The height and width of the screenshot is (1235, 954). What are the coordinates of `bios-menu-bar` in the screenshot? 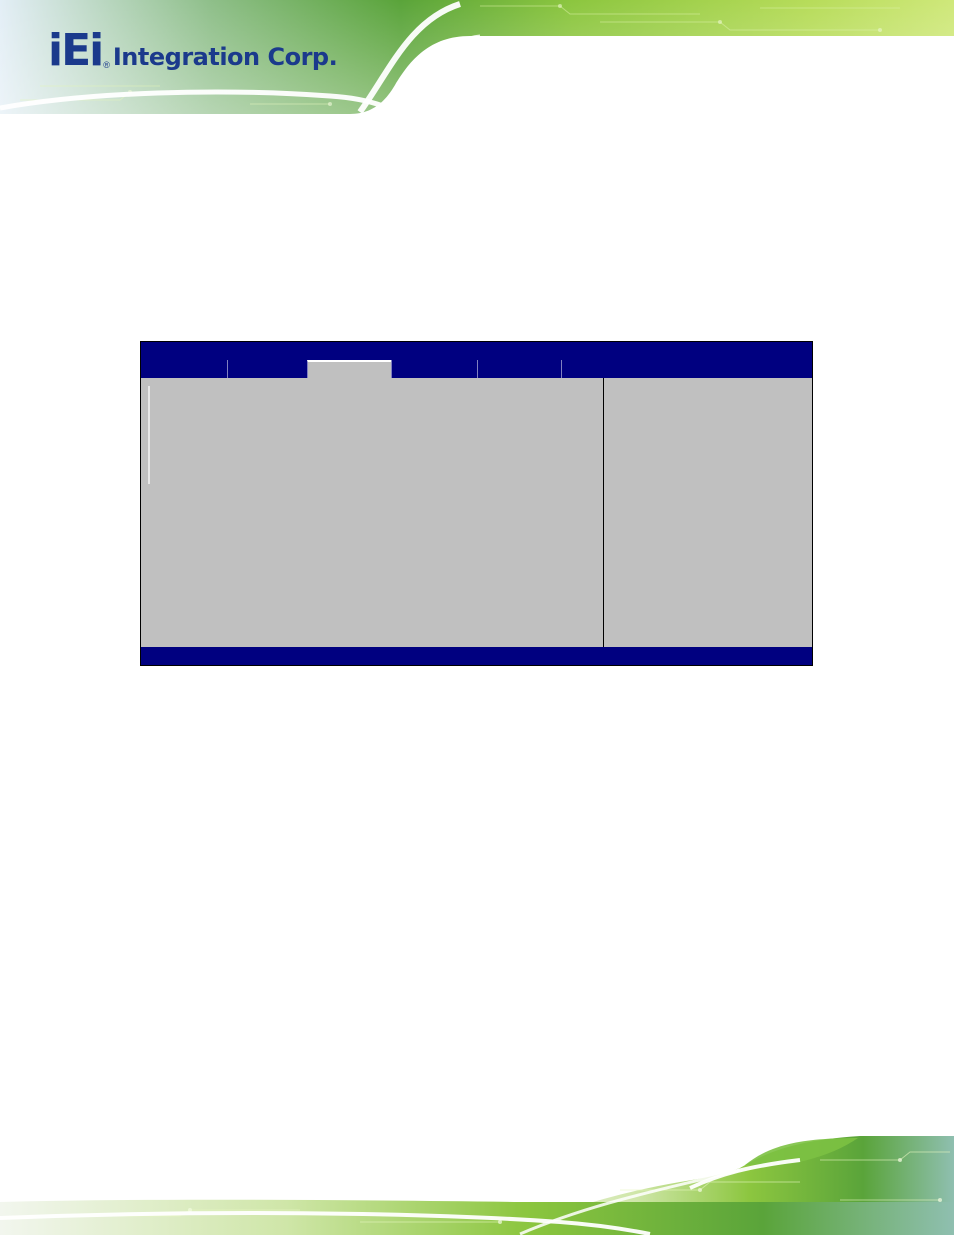 It's located at (476, 360).